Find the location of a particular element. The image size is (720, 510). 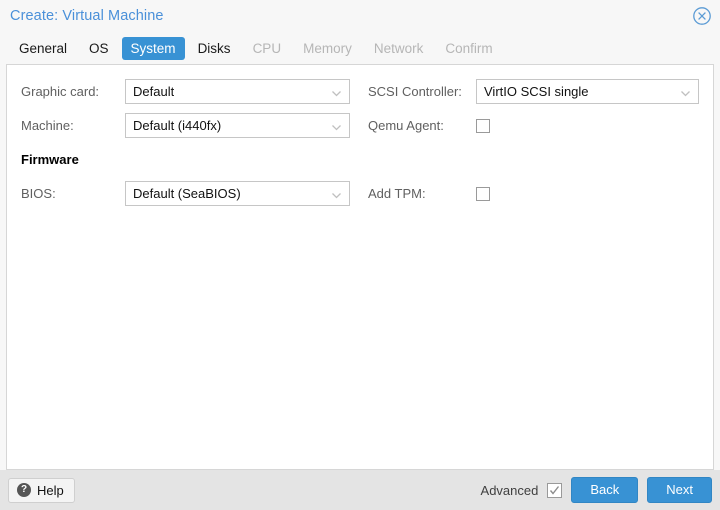

tab-cpu: CPU is located at coordinates (267, 48).